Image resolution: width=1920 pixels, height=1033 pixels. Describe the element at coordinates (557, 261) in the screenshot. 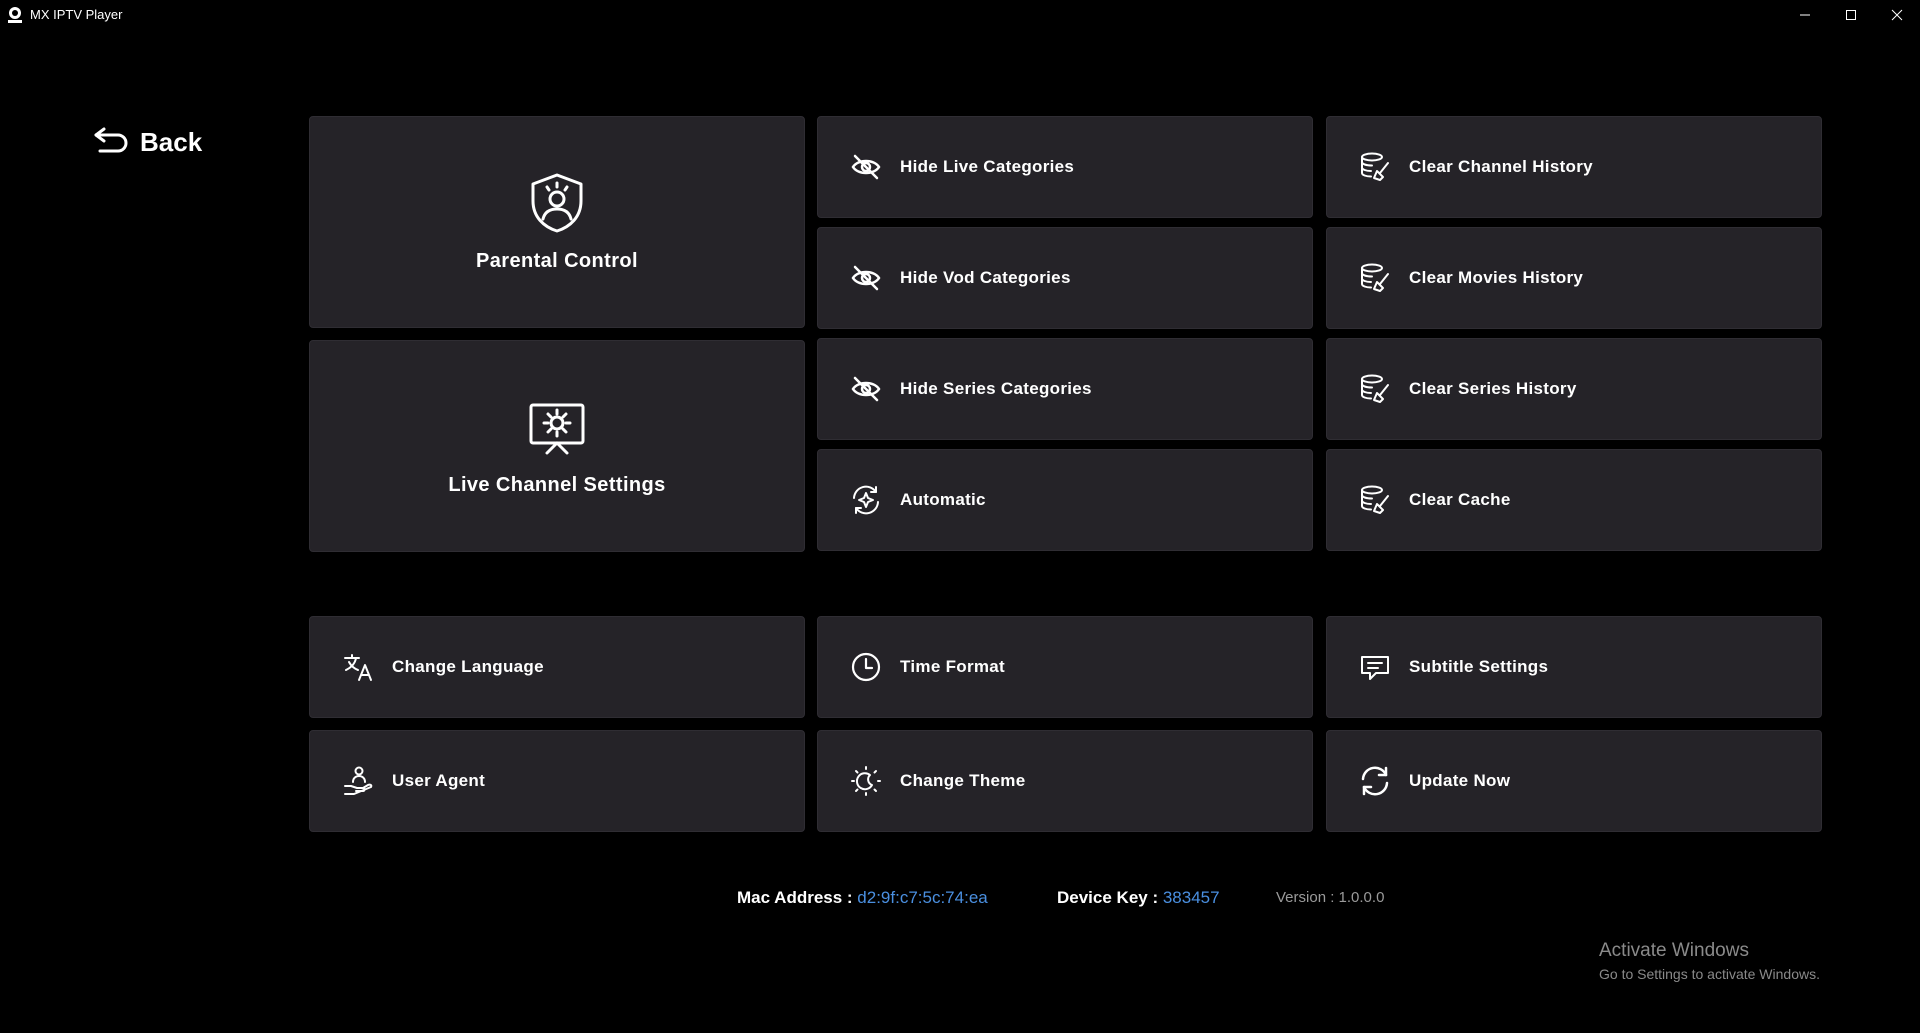

I see `parental-control-label: Parental Control` at that location.